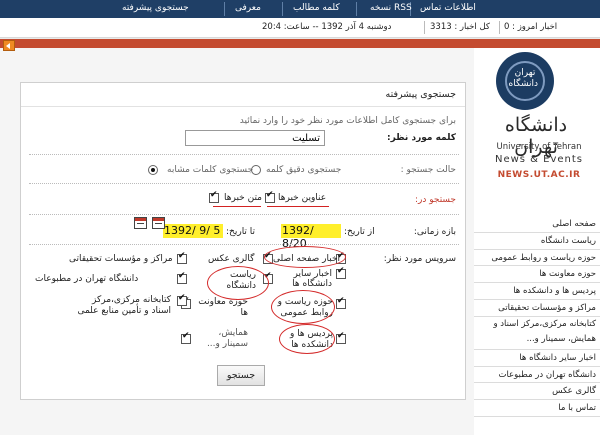 This screenshot has height=435, width=600. I want to click on search-mode-label: حالت جستجو :, so click(428, 170).